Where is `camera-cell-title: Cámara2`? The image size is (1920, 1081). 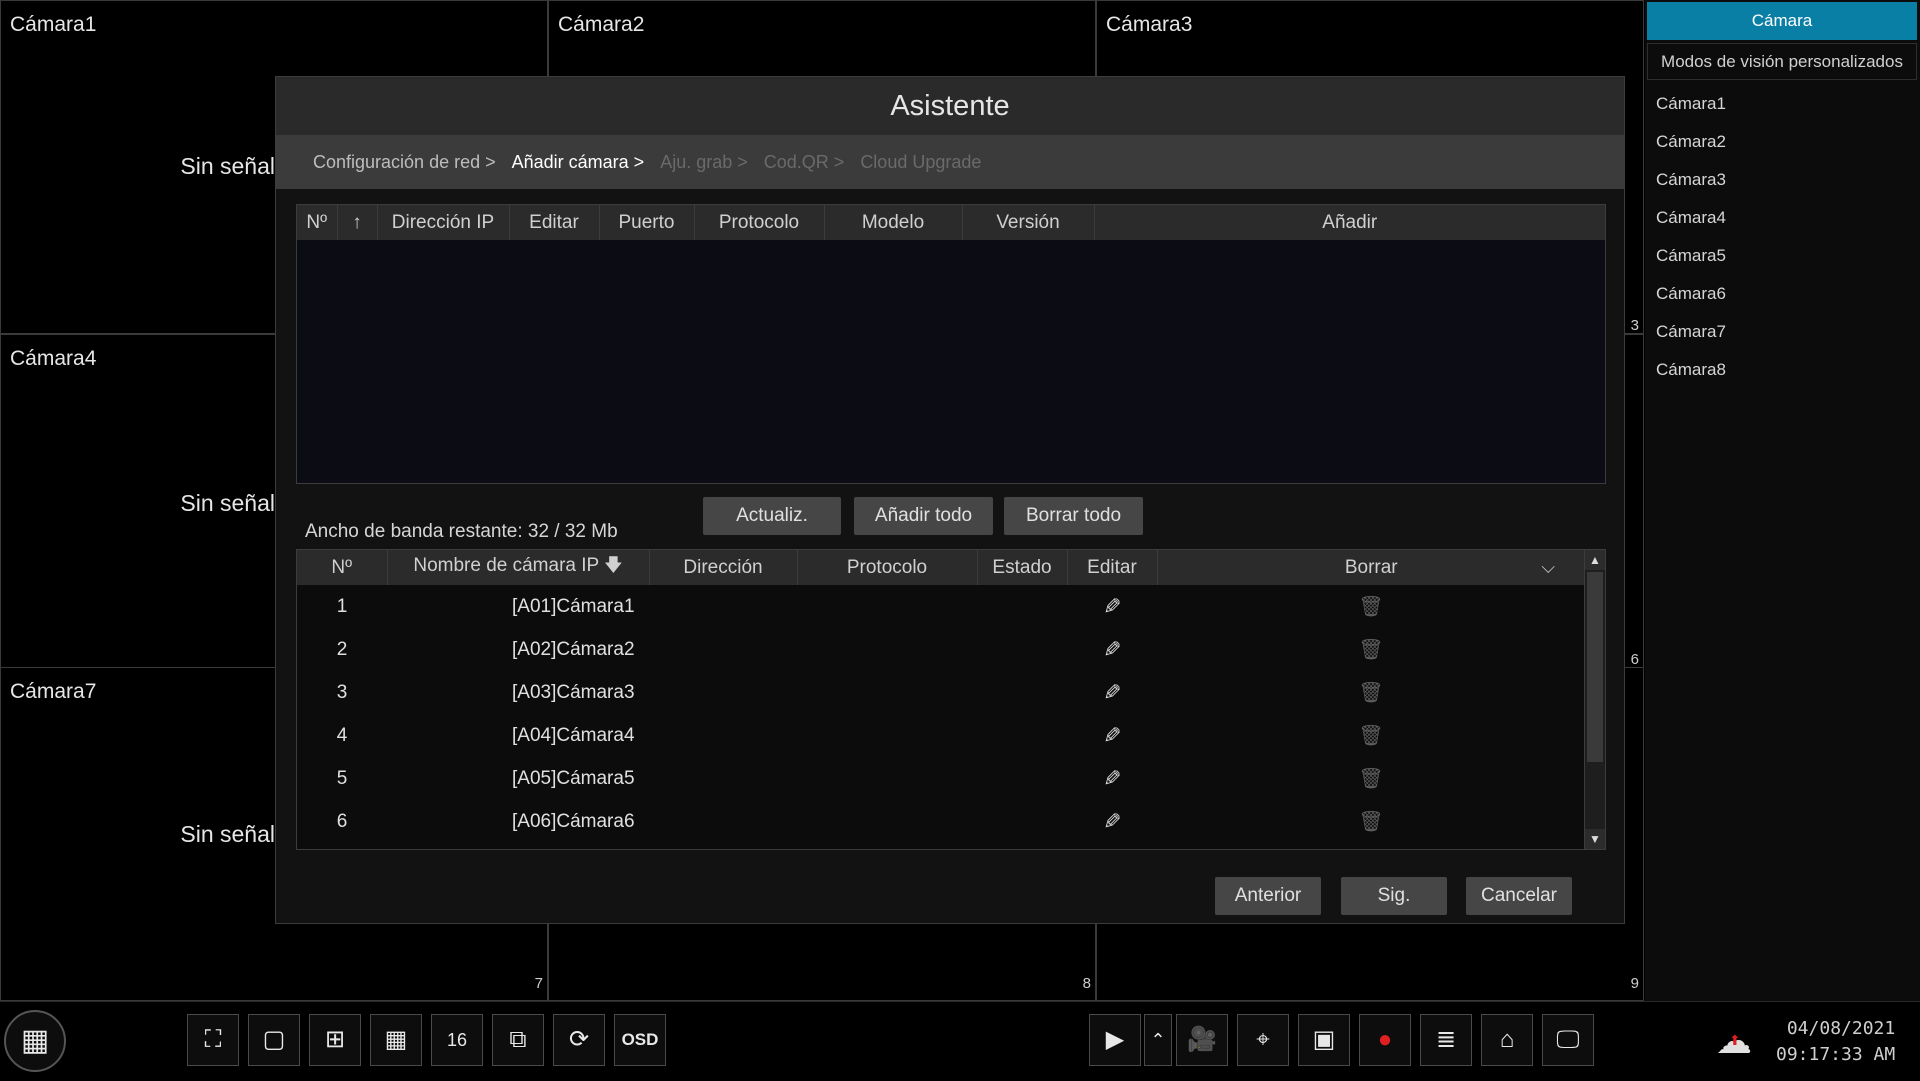
camera-cell-title: Cámara2 is located at coordinates (601, 24).